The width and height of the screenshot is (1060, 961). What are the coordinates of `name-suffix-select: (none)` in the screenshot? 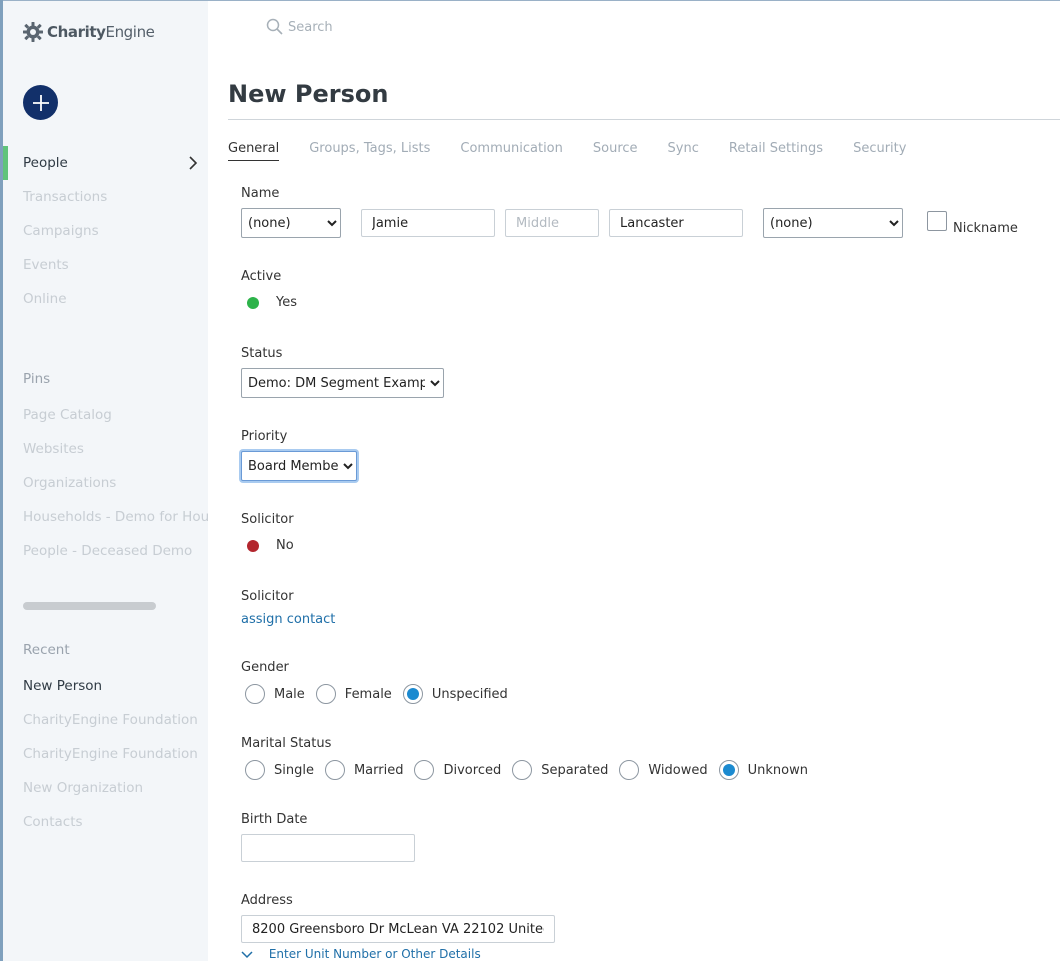 It's located at (833, 223).